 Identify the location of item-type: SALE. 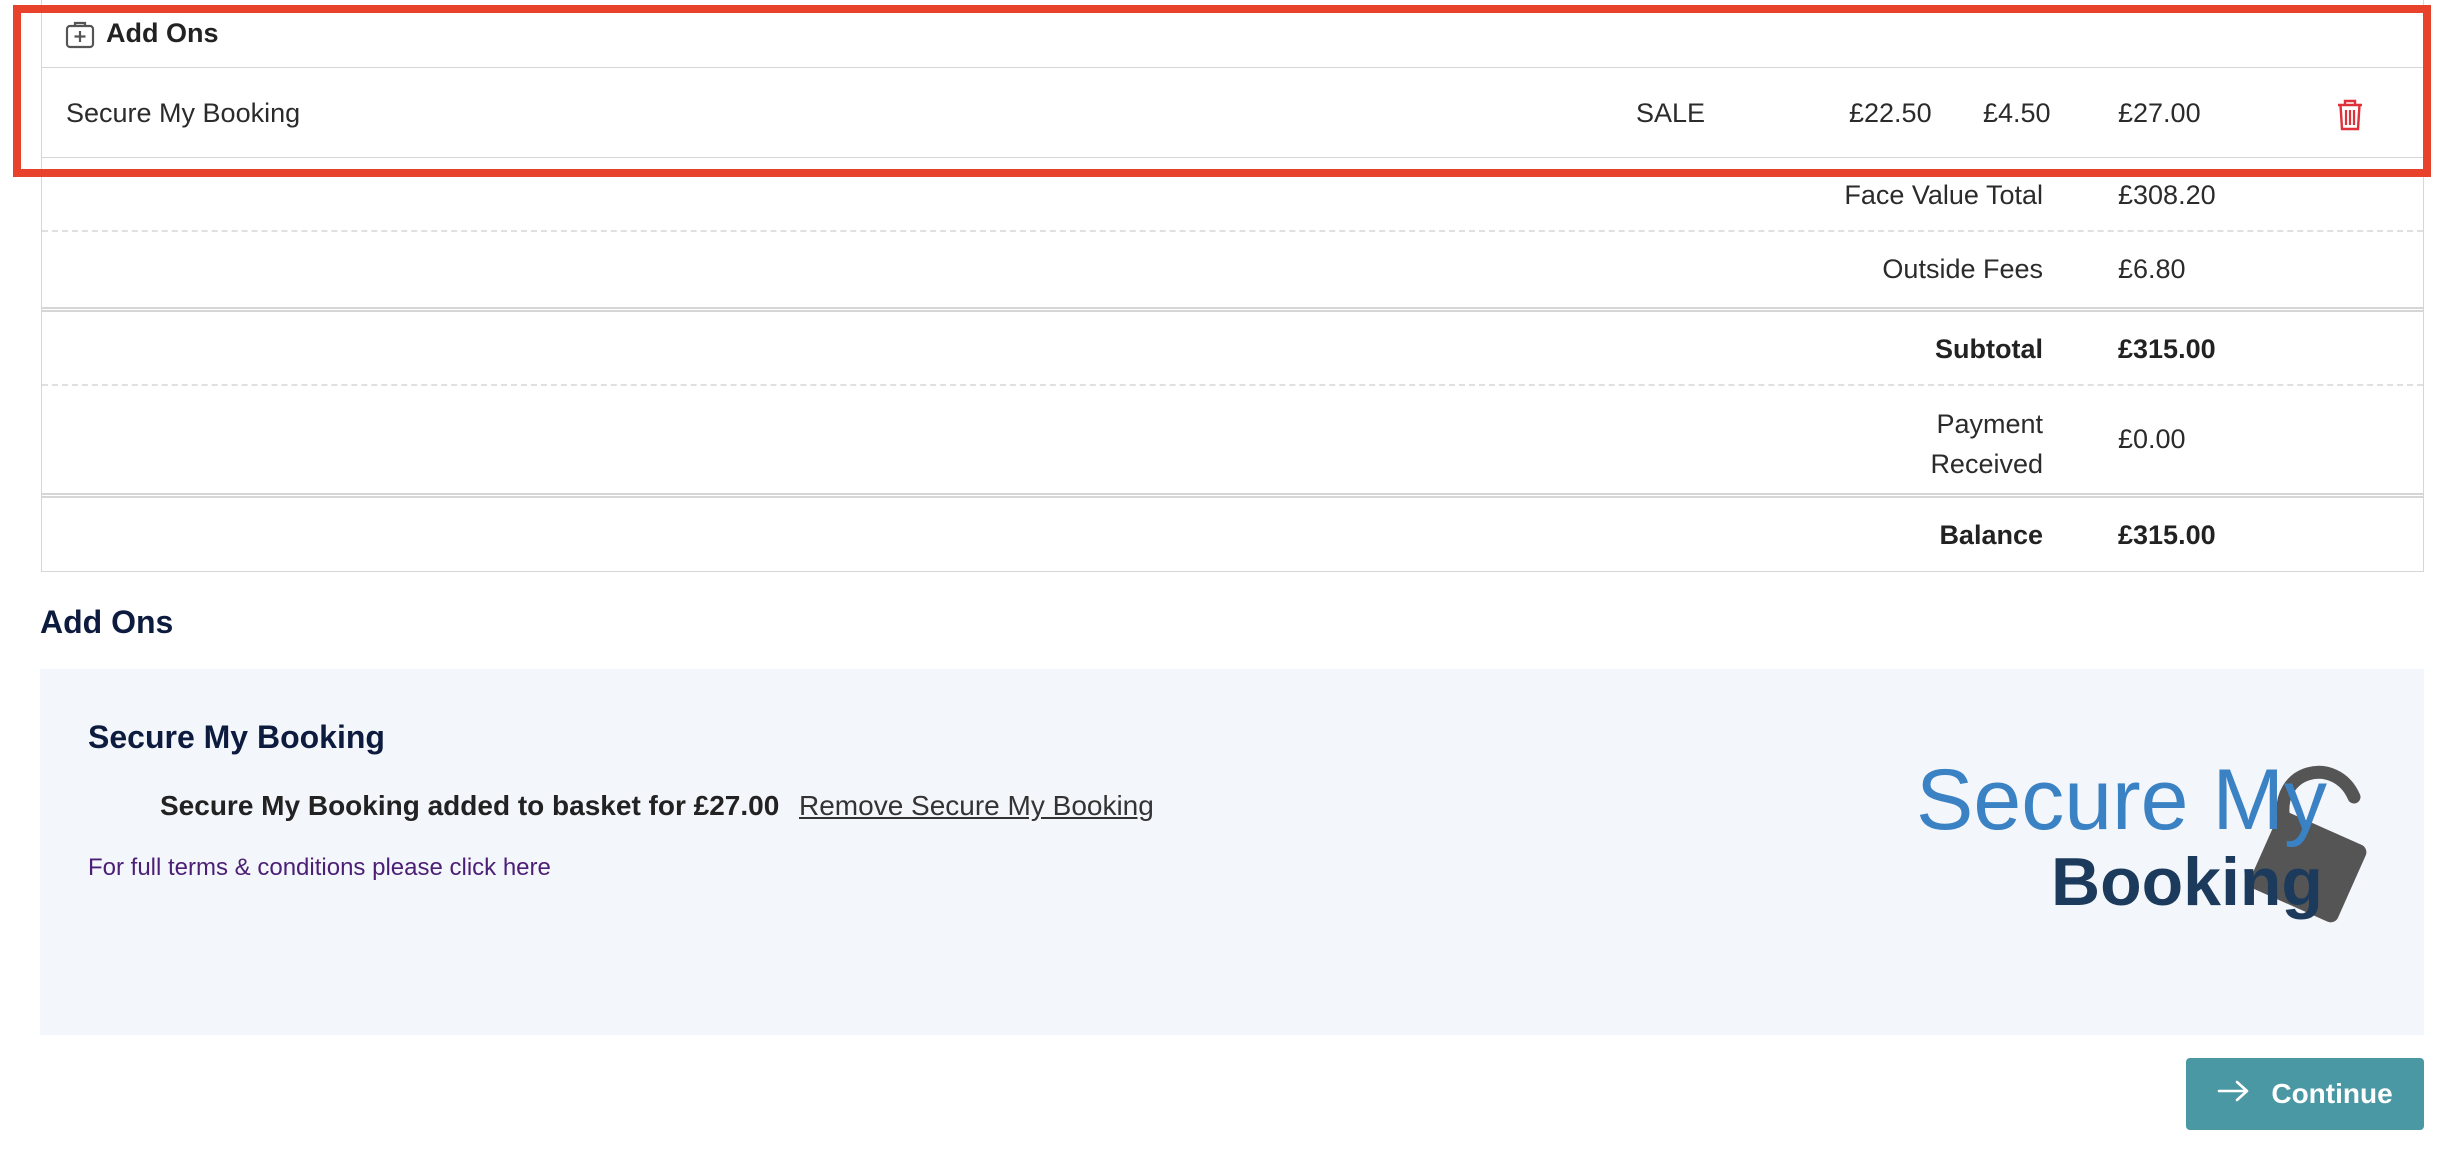
(1671, 113).